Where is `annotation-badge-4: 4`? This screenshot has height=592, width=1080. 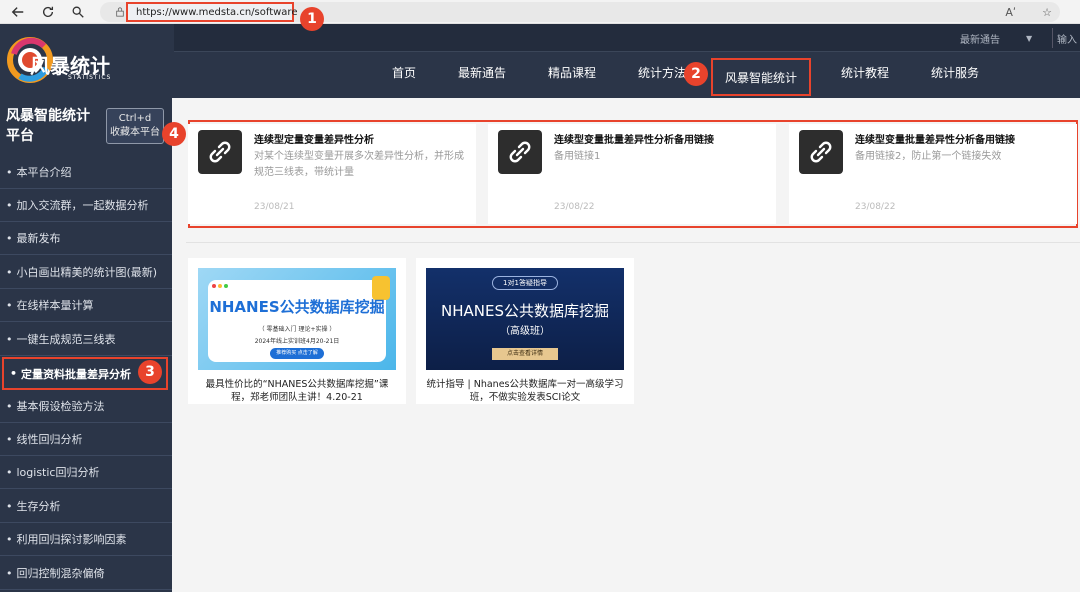
annotation-badge-4: 4 is located at coordinates (174, 134).